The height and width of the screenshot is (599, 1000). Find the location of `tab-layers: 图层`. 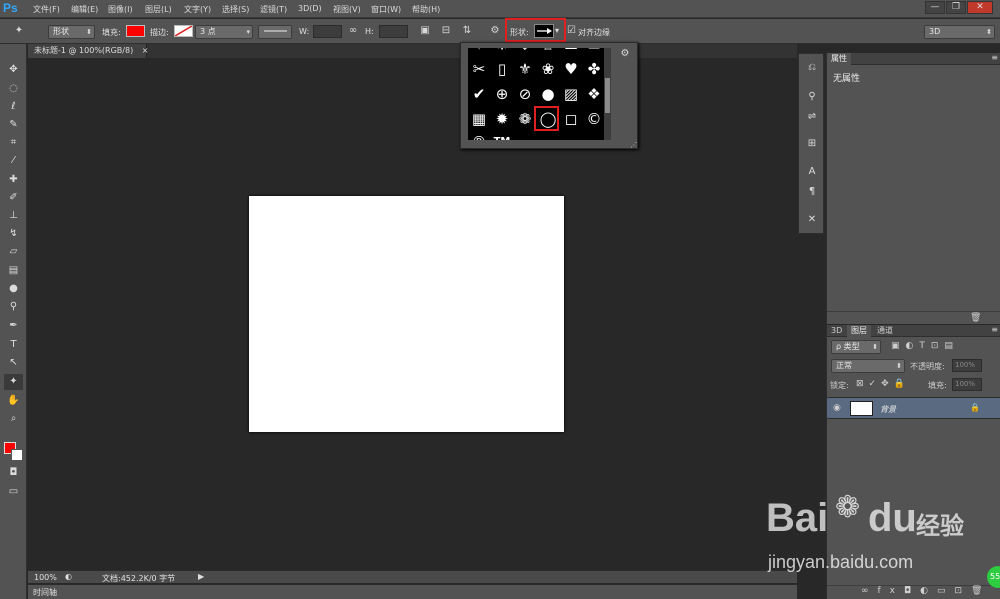

tab-layers: 图层 is located at coordinates (859, 331).